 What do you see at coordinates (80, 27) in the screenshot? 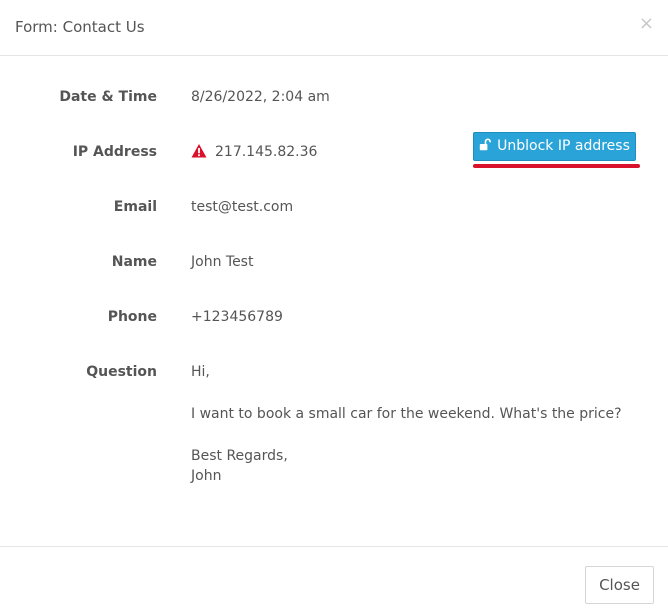
I see `modal-title: Form: Contact Us` at bounding box center [80, 27].